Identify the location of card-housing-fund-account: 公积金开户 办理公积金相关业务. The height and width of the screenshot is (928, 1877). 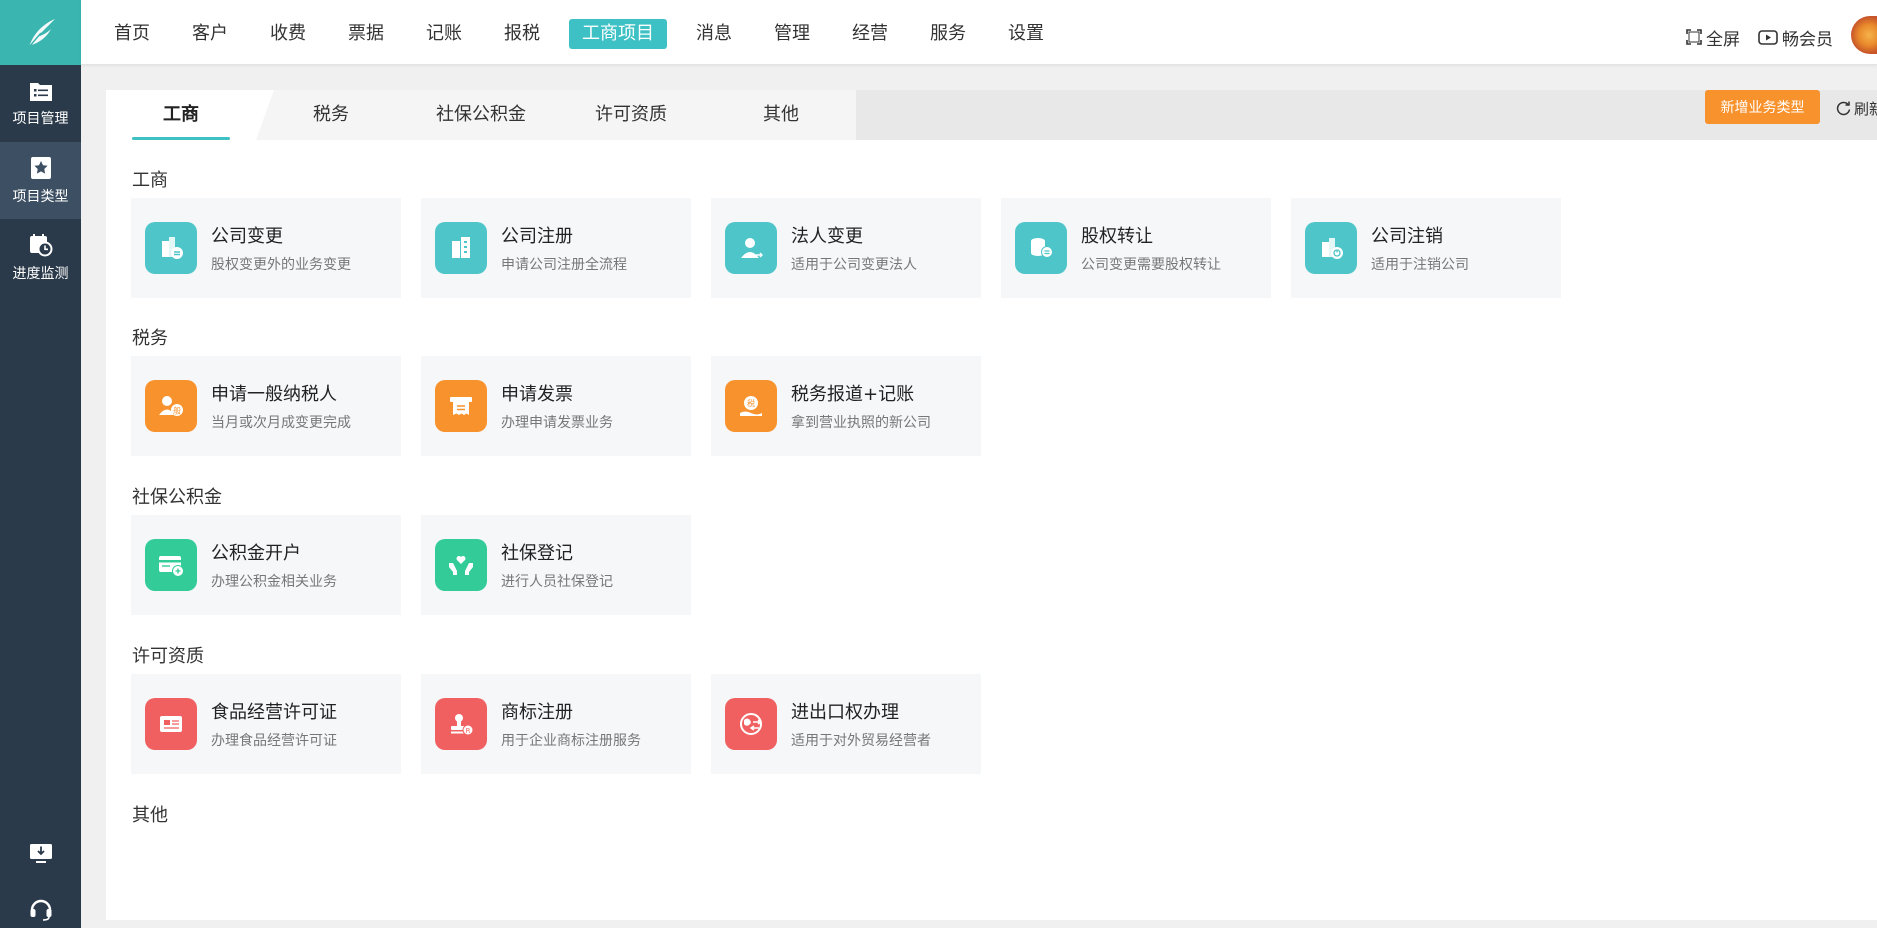
(266, 565).